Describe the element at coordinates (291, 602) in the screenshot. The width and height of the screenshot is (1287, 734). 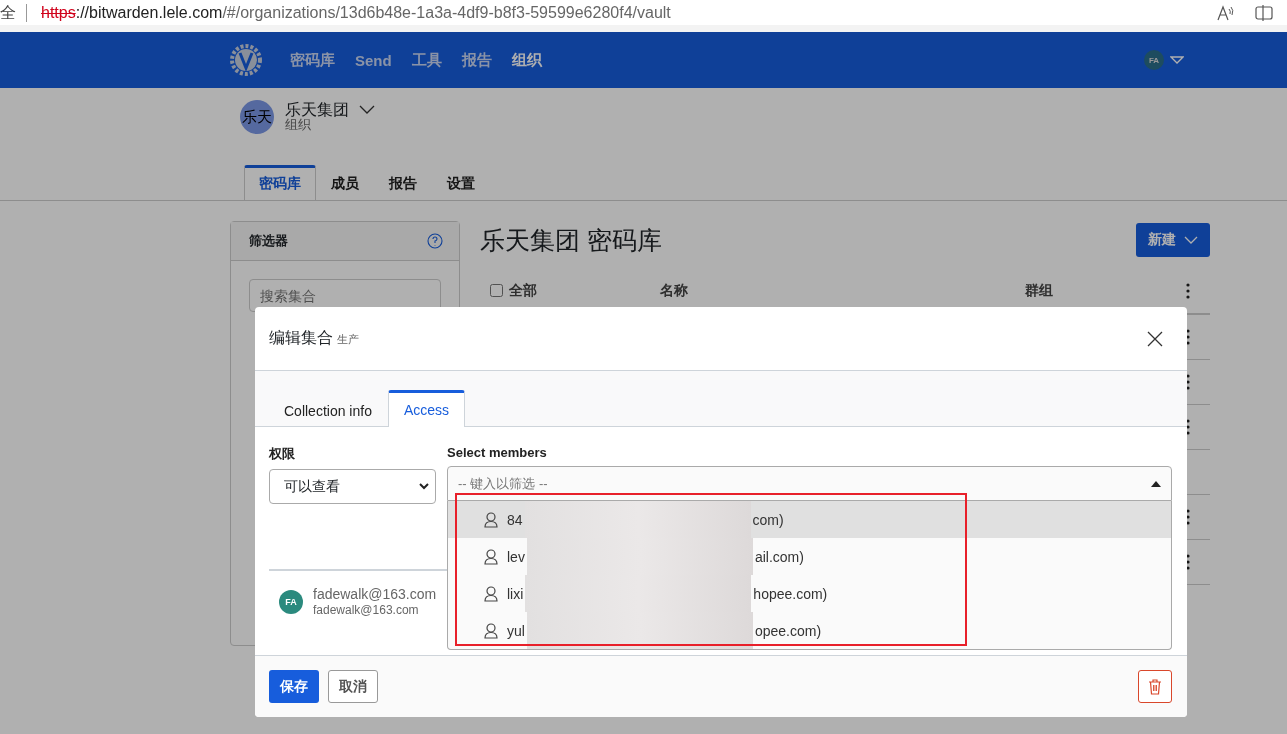
I see `member-avatar: FA` at that location.